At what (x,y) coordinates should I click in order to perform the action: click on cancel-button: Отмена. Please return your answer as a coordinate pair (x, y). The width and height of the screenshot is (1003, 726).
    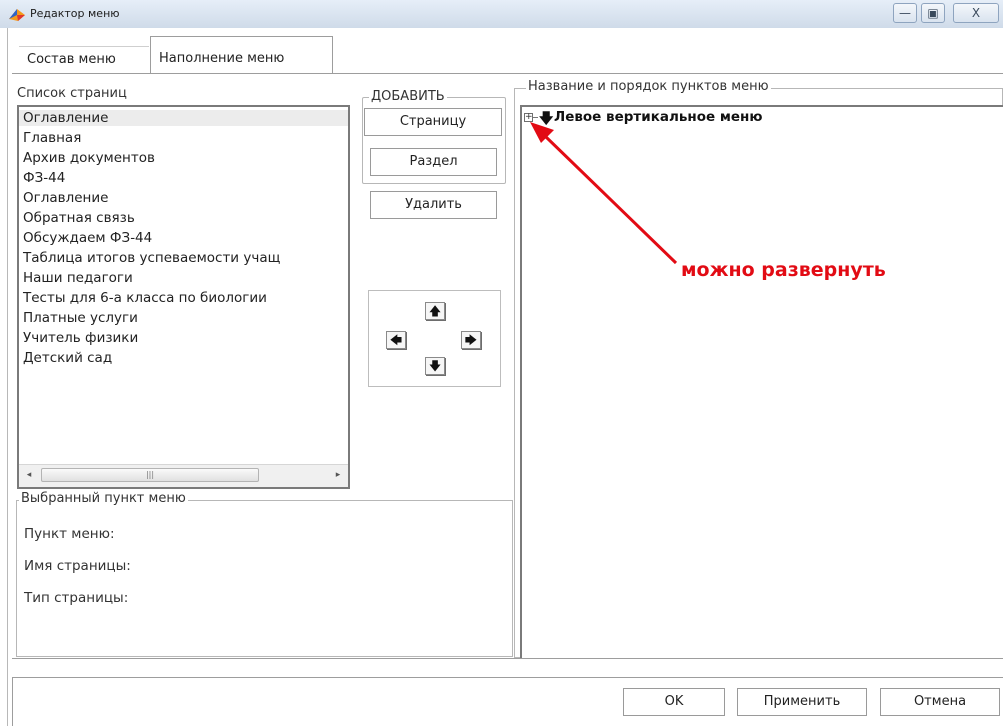
    Looking at the image, I should click on (940, 702).